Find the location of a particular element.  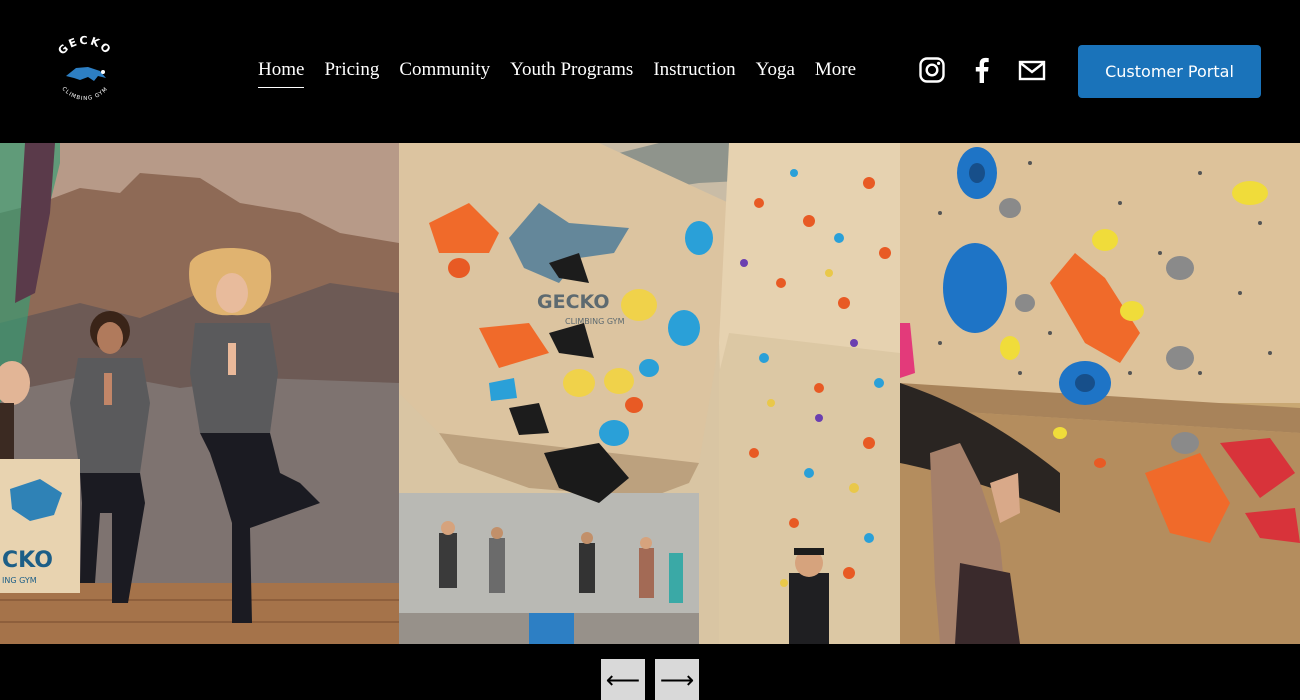

nav-youth-programs: Youth Programs is located at coordinates (571, 73).